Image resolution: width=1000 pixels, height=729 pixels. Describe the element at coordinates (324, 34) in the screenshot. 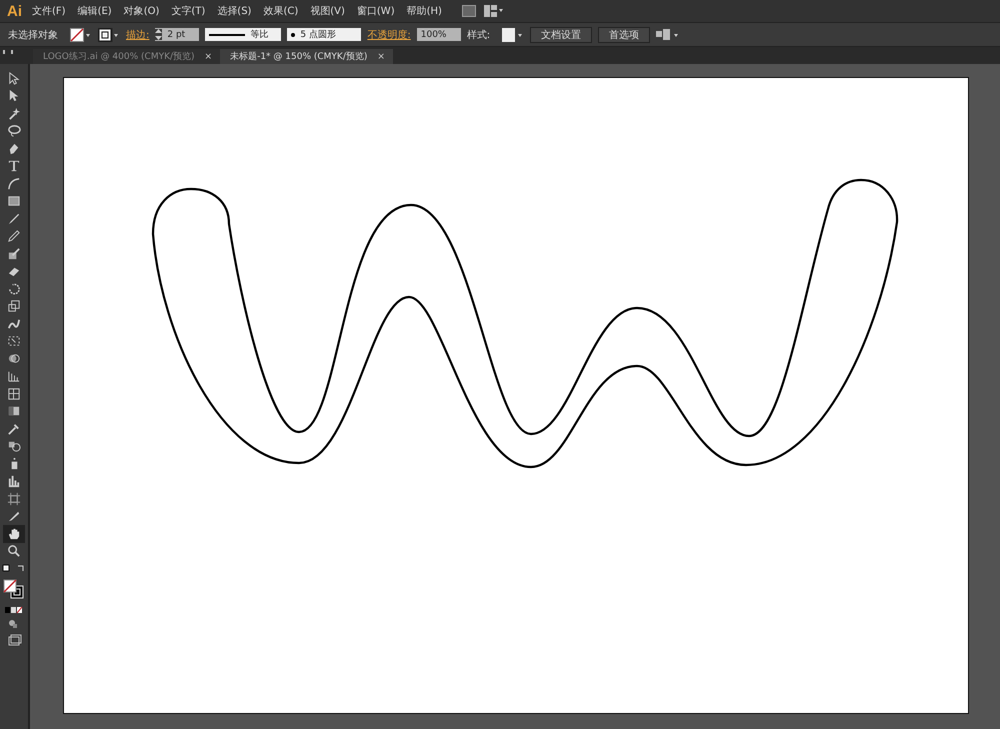

I see `brush-dropdown: 5 点圆形` at that location.